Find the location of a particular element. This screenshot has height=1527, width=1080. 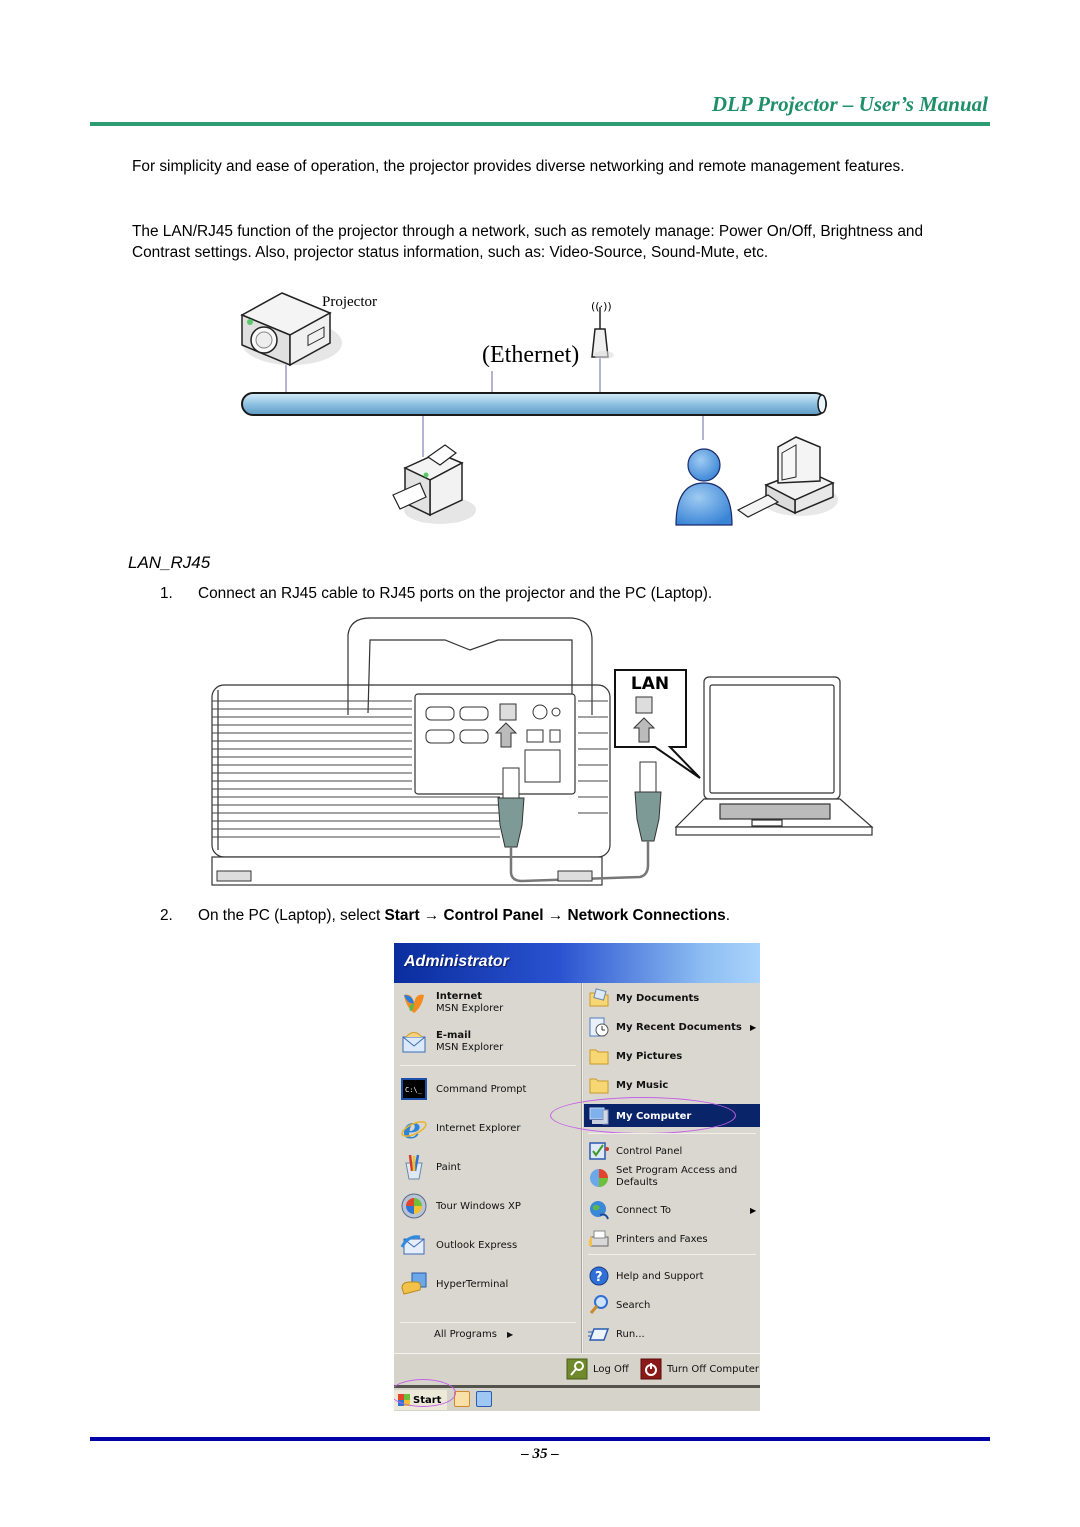

user-name: Administrator is located at coordinates (456, 961).